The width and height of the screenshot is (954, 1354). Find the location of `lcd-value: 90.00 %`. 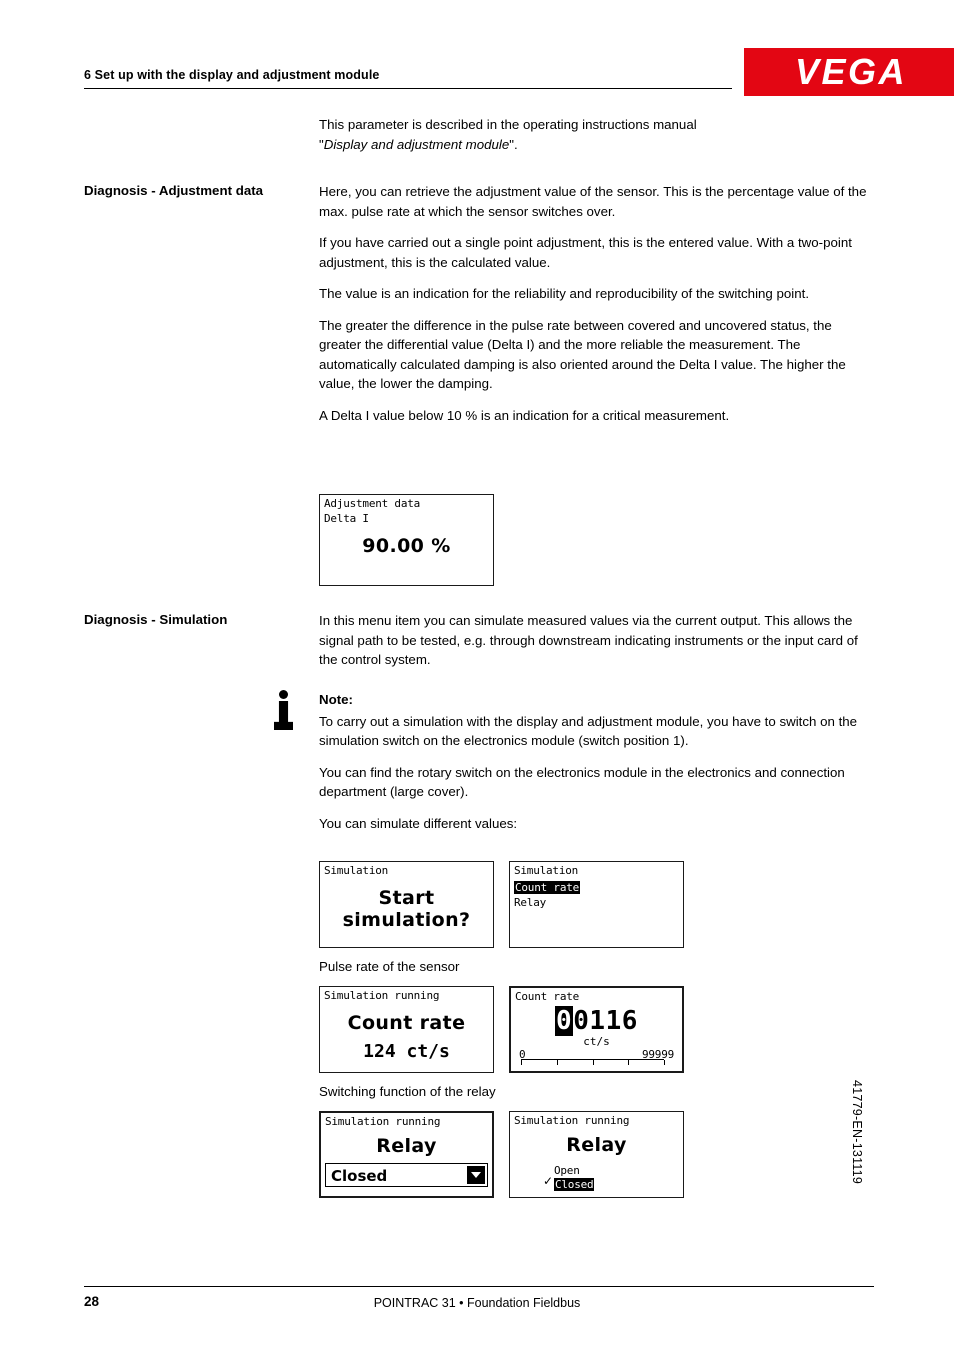

lcd-value: 90.00 % is located at coordinates (406, 546).